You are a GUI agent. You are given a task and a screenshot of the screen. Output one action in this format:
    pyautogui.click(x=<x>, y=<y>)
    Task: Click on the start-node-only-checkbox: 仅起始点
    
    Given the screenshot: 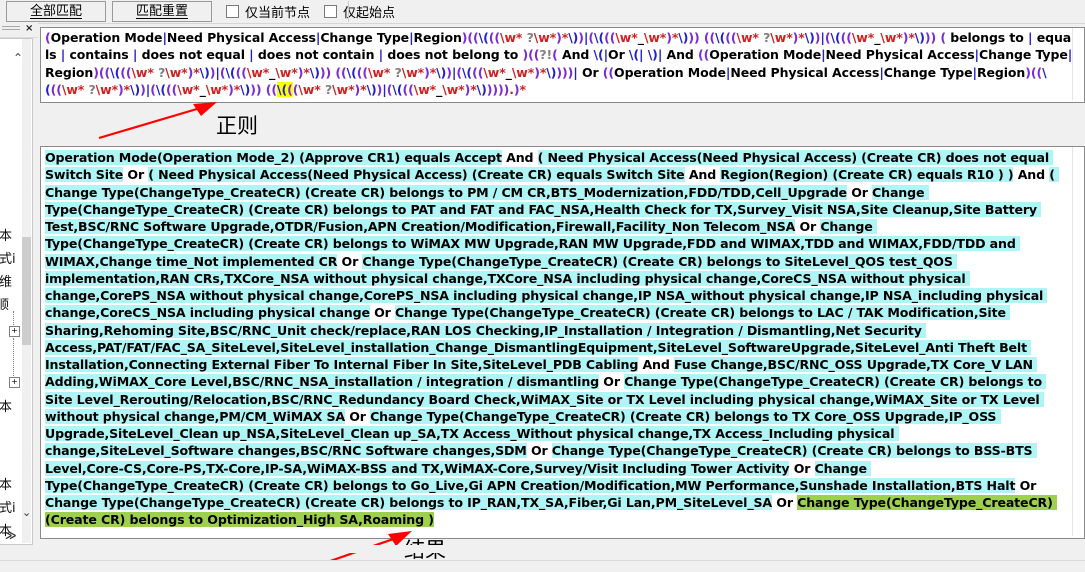 What is the action you would take?
    pyautogui.click(x=359, y=11)
    